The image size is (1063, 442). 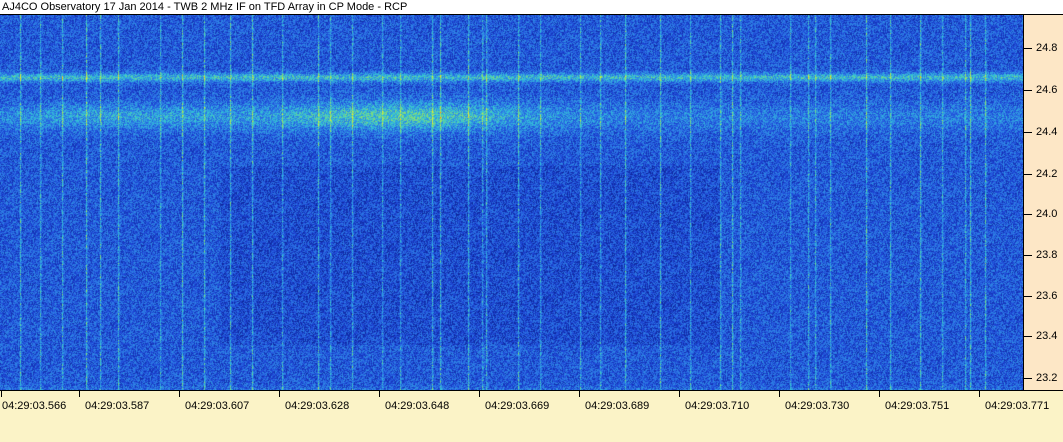 What do you see at coordinates (817, 406) in the screenshot?
I see `time-label: 04:29:03.730` at bounding box center [817, 406].